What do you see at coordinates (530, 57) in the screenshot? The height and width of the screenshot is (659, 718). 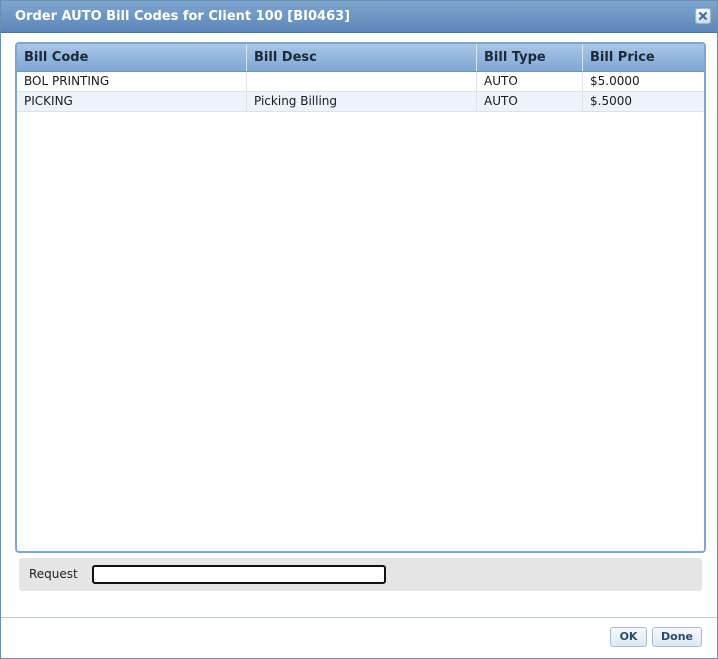 I see `column-header-bill-type: Bill Type` at bounding box center [530, 57].